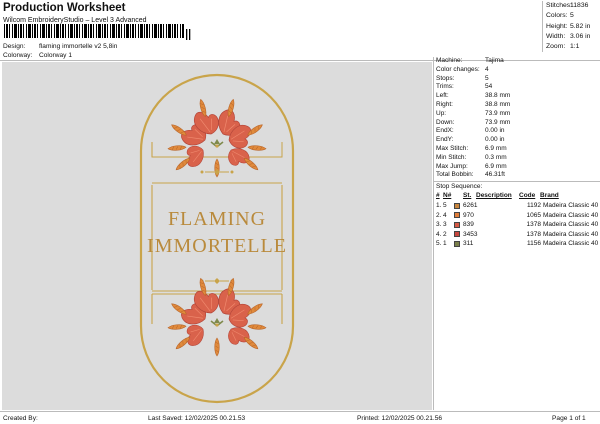 This screenshot has height=424, width=600. What do you see at coordinates (14, 46) in the screenshot?
I see `design-label: Design:` at bounding box center [14, 46].